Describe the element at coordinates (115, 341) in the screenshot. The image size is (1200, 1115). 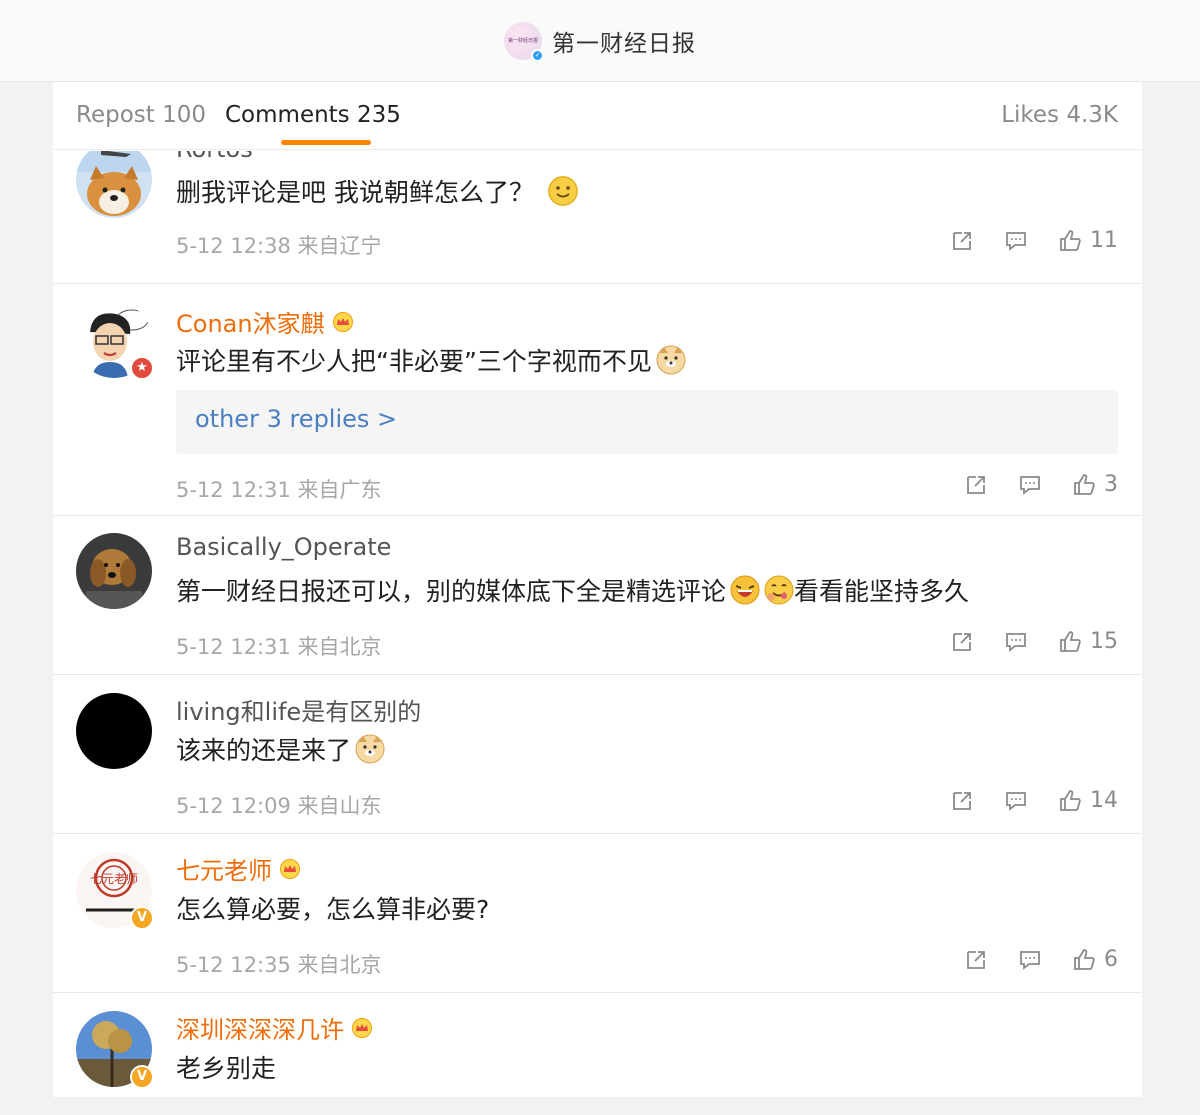
I see `avatar: ★` at that location.